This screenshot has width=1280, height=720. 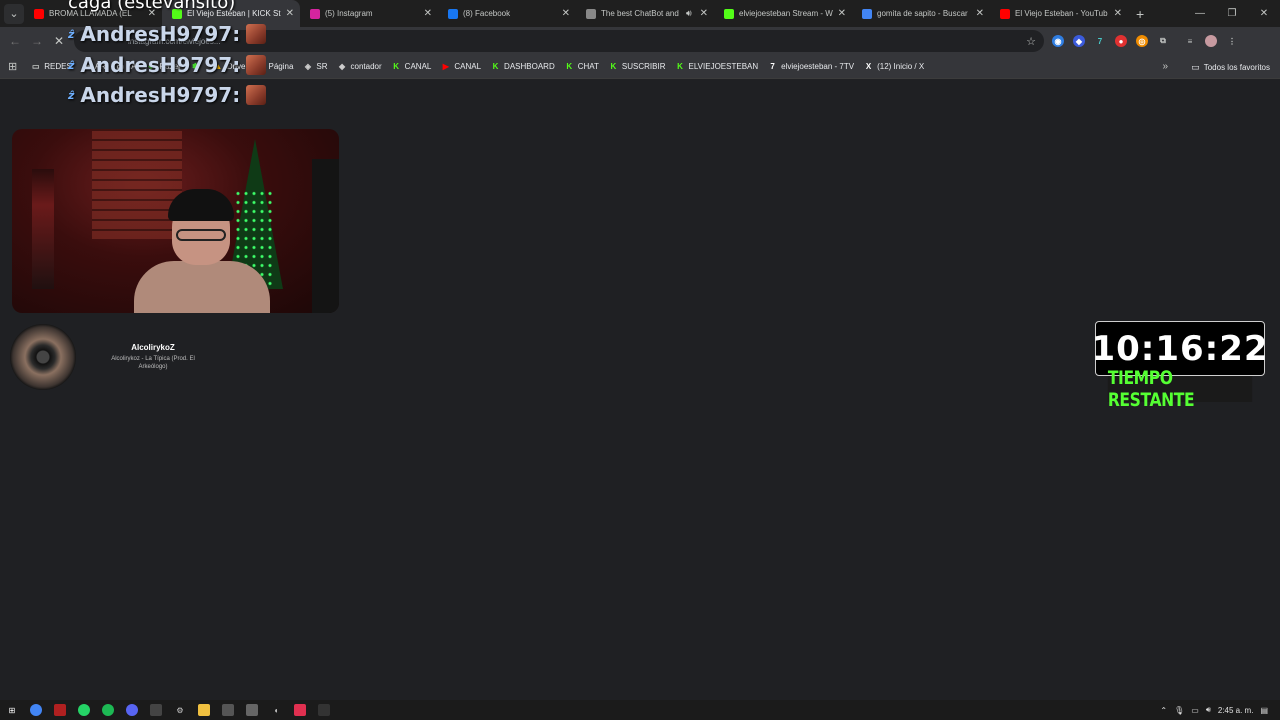 I want to click on app-icon: ◖, so click(x=276, y=710).